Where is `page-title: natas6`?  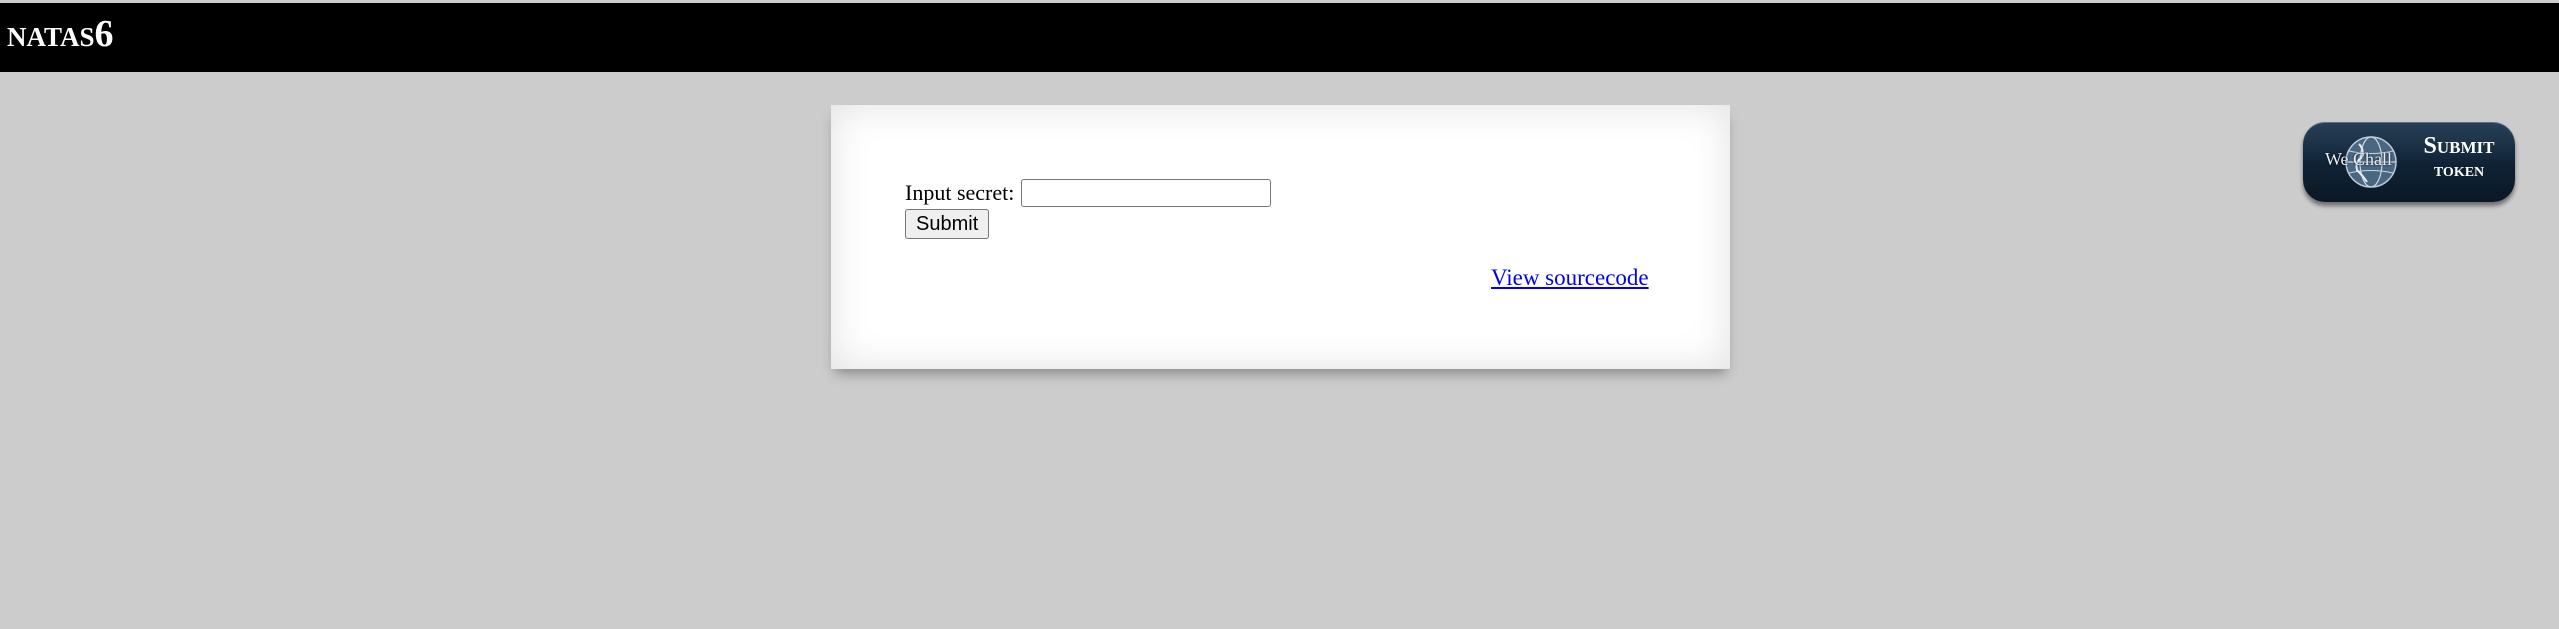
page-title: natas6 is located at coordinates (60, 34).